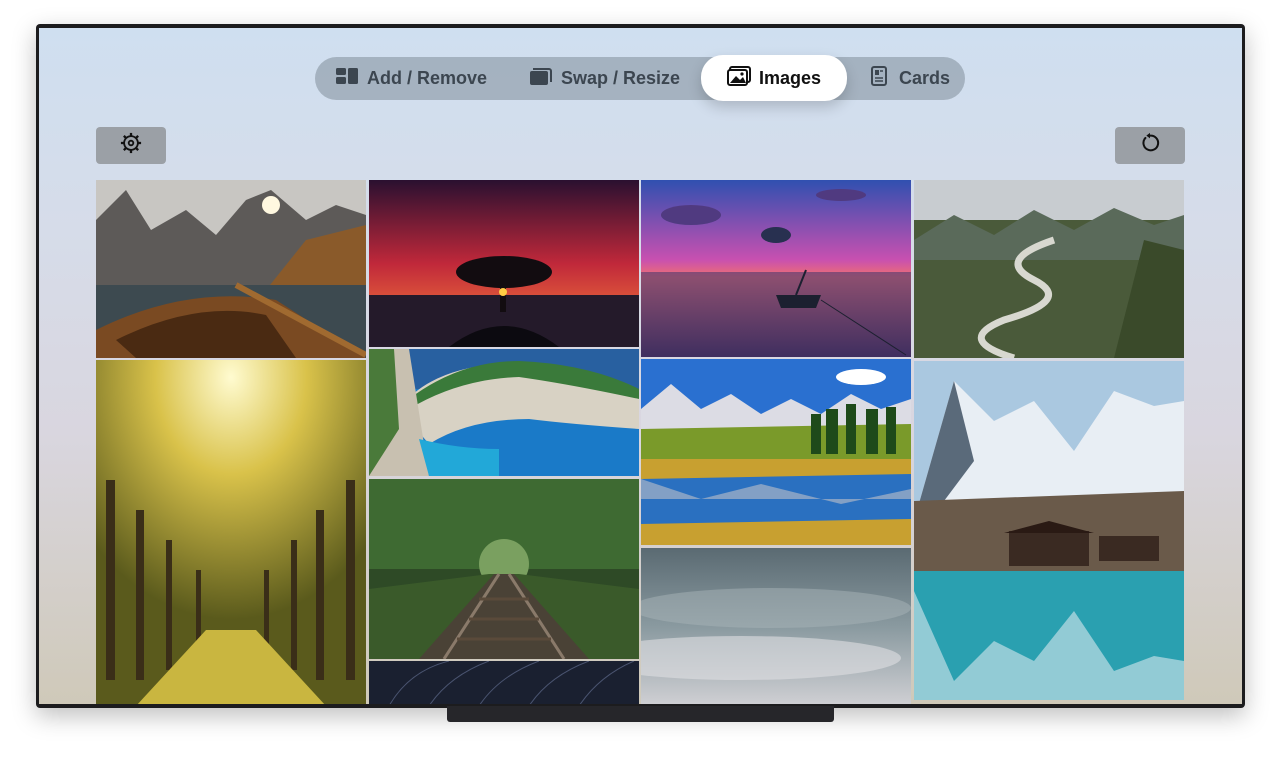 The height and width of the screenshot is (771, 1280). What do you see at coordinates (504, 263) in the screenshot?
I see `gallery-image-tree-sunset-red-sky` at bounding box center [504, 263].